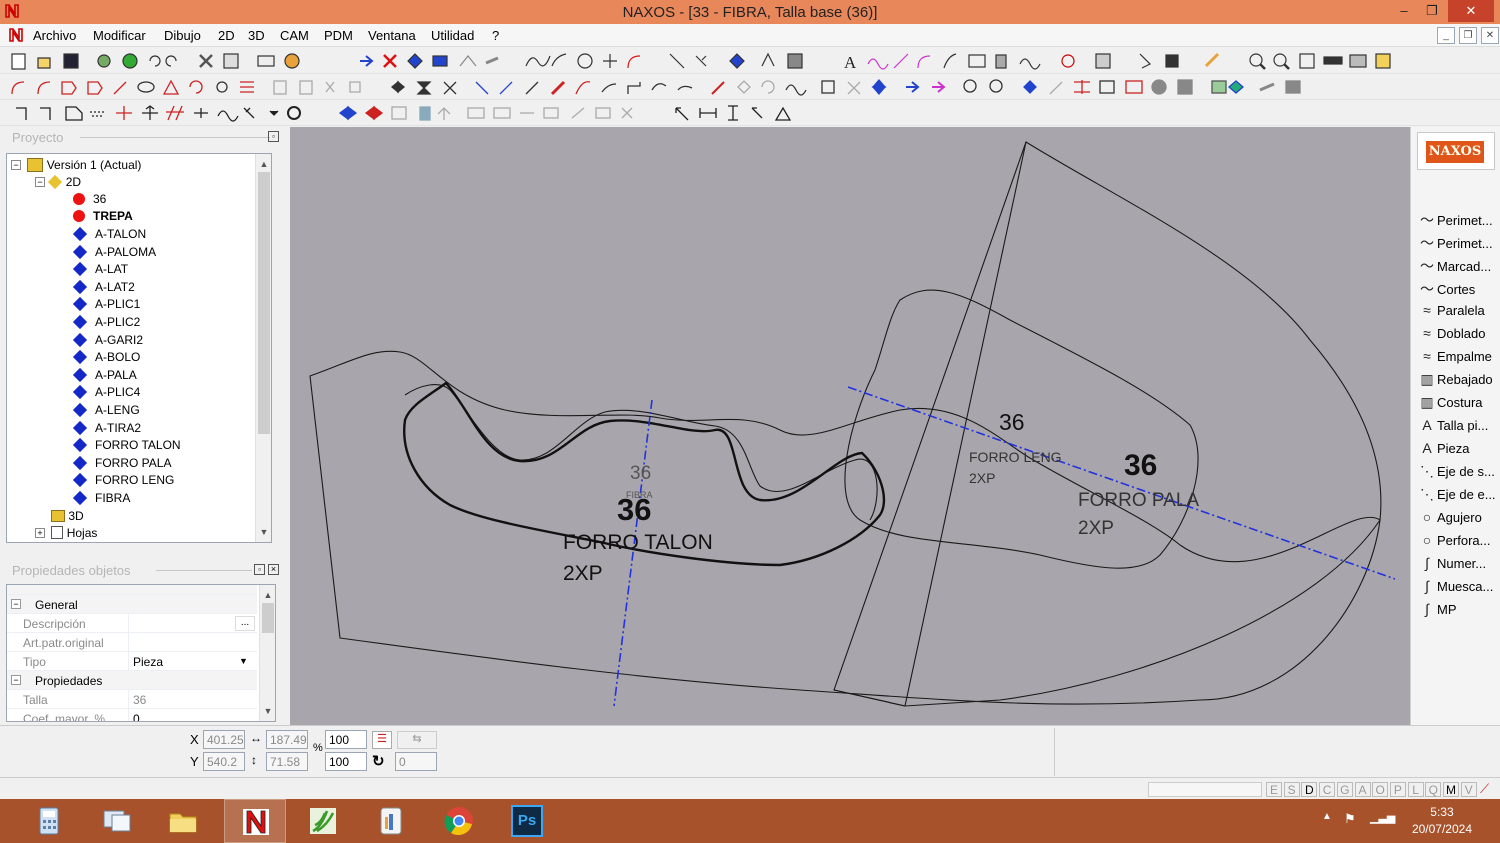  What do you see at coordinates (1451, 789) in the screenshot?
I see `status-toggle: M` at bounding box center [1451, 789].